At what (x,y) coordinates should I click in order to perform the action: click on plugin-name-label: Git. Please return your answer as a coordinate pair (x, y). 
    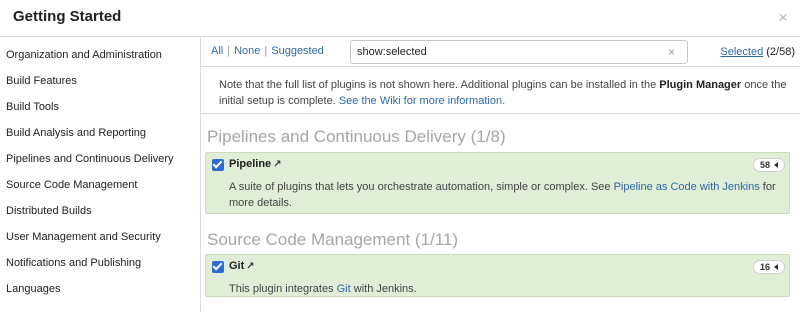
    Looking at the image, I should click on (237, 266).